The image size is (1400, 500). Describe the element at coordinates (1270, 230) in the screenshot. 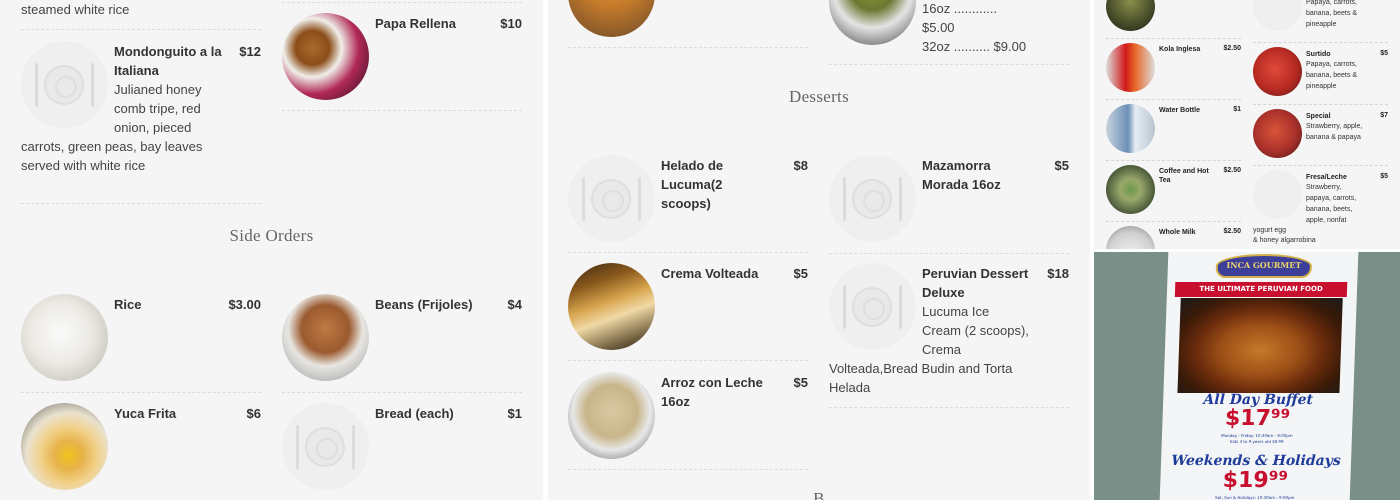

I see `drink-description: yogurt egg` at that location.